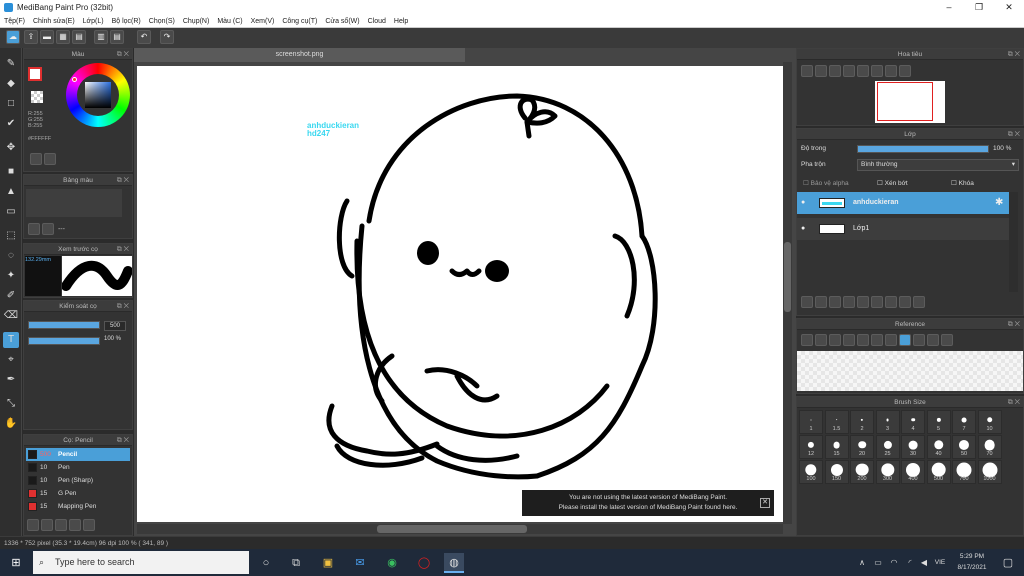 Image resolution: width=1024 pixels, height=576 pixels. I want to click on panel-toggle-icon: ▥, so click(101, 37).